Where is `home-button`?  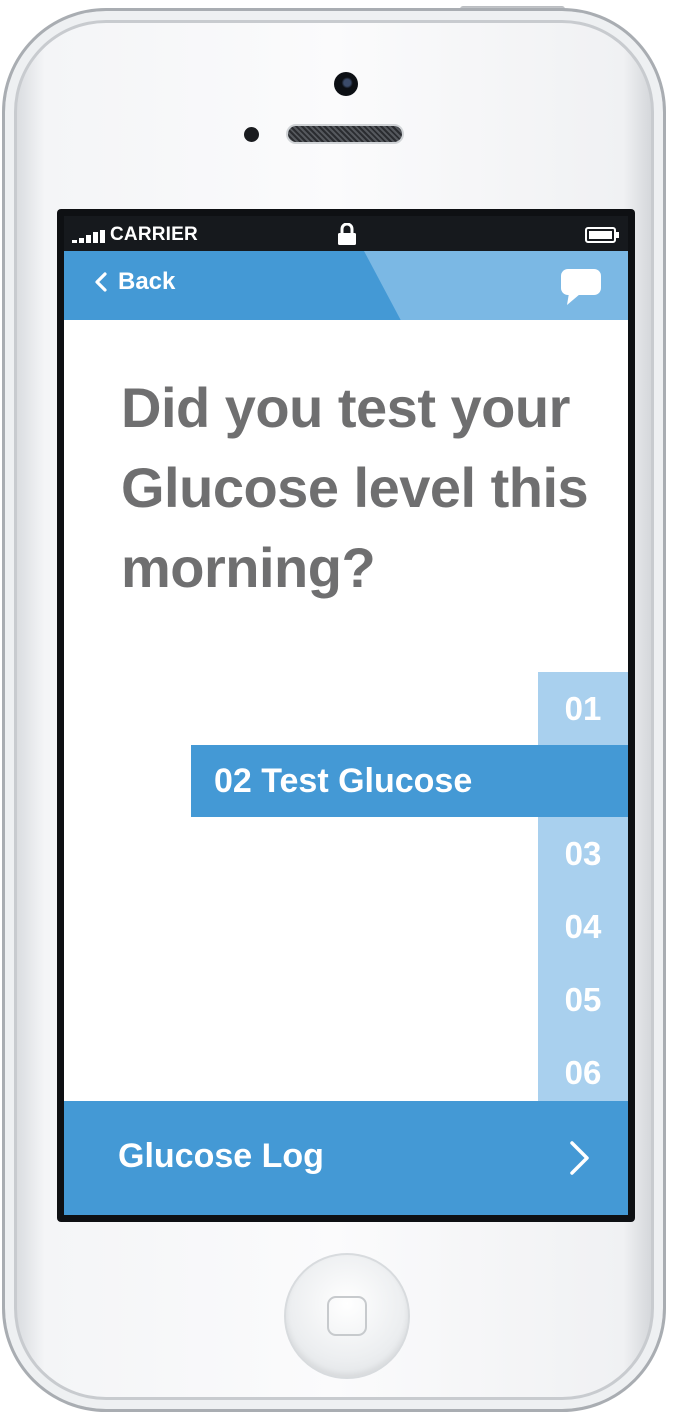
home-button is located at coordinates (347, 1316).